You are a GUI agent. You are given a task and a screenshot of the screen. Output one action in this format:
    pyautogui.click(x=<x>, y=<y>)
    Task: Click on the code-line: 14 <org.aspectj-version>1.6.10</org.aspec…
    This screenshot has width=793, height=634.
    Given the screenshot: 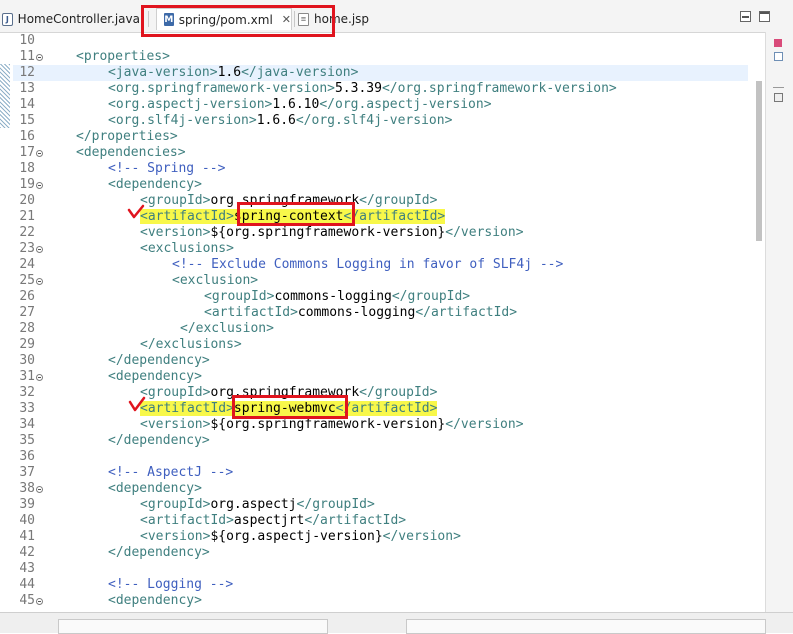 What is the action you would take?
    pyautogui.click(x=380, y=105)
    